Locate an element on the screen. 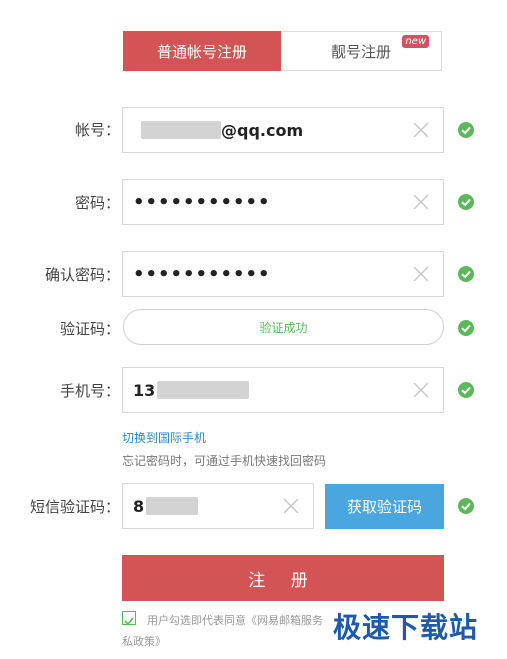  account-value: @qq.com is located at coordinates (218, 130).